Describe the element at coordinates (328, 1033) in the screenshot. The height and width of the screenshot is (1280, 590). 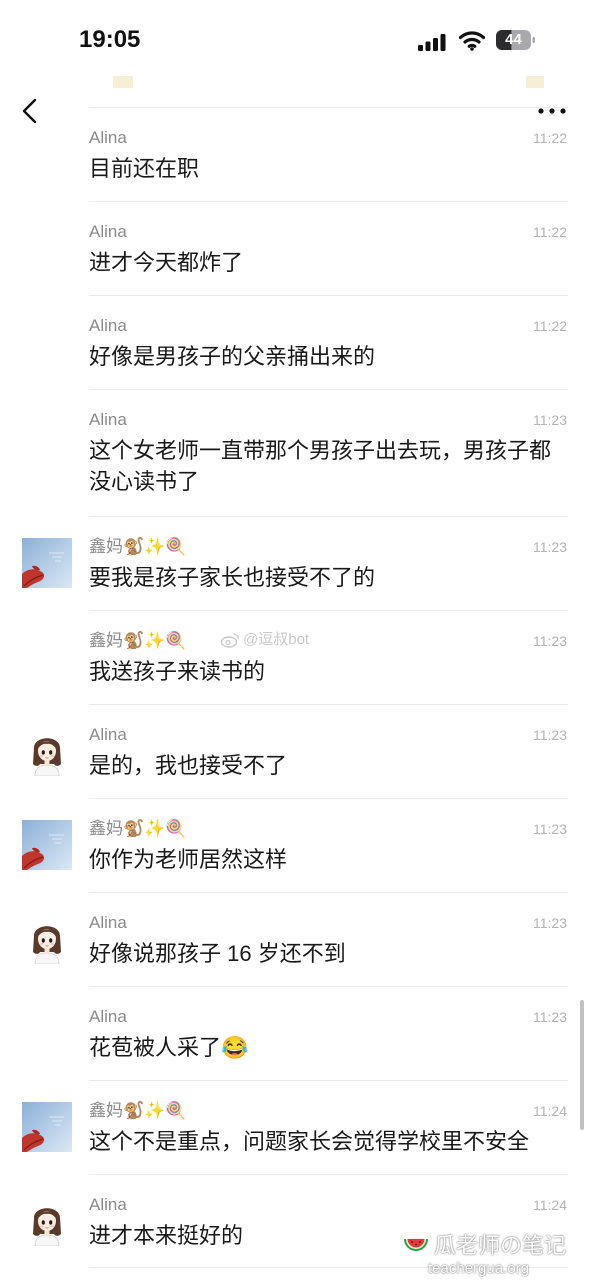
I see `message-item: Alina 11:23 花苞被人采了😂` at that location.